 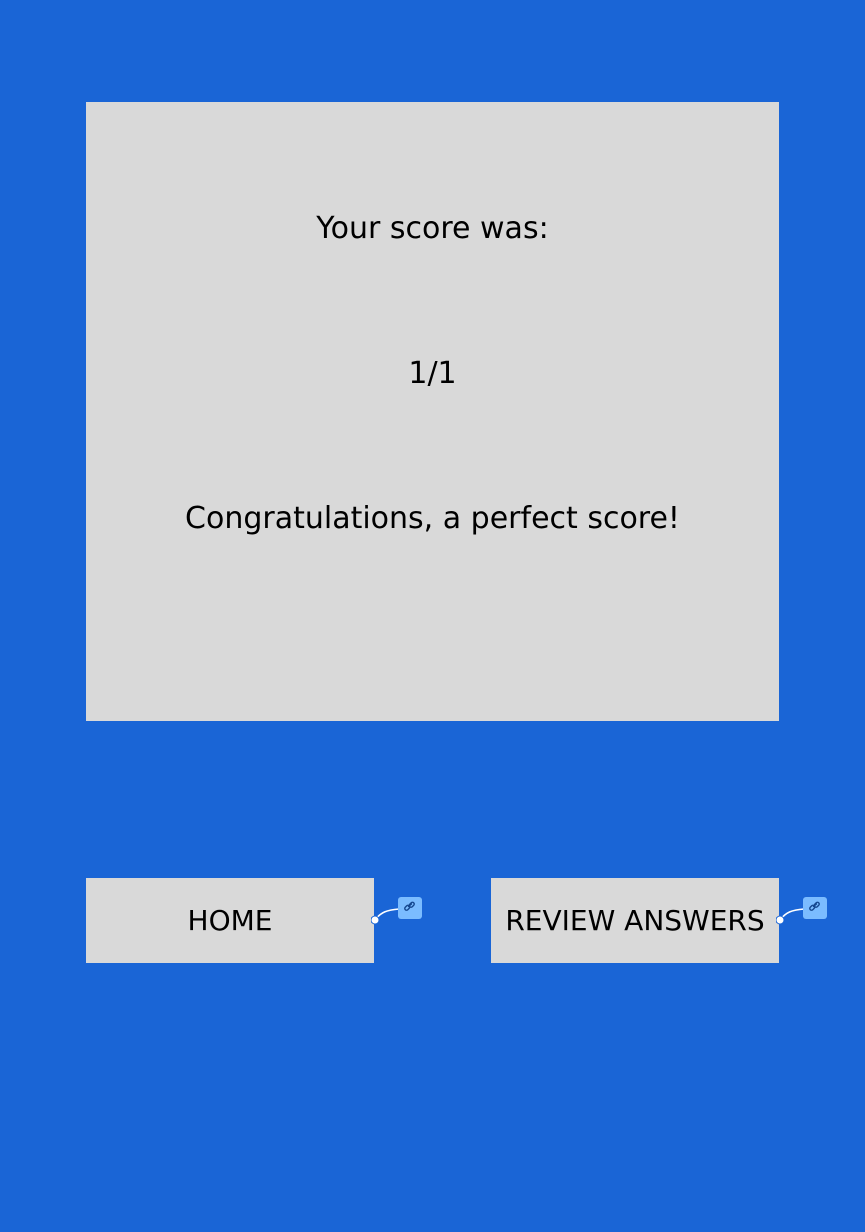 I want to click on review-answers-button-label: REVIEW ANSWERS, so click(x=635, y=920).